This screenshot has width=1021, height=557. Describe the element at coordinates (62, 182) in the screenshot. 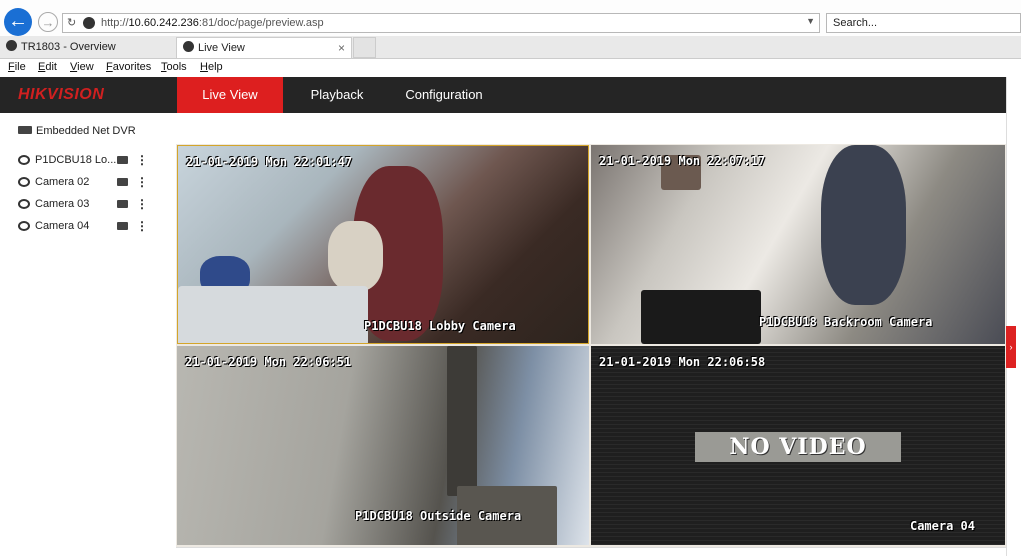

I see `camera-label: Camera 02` at that location.